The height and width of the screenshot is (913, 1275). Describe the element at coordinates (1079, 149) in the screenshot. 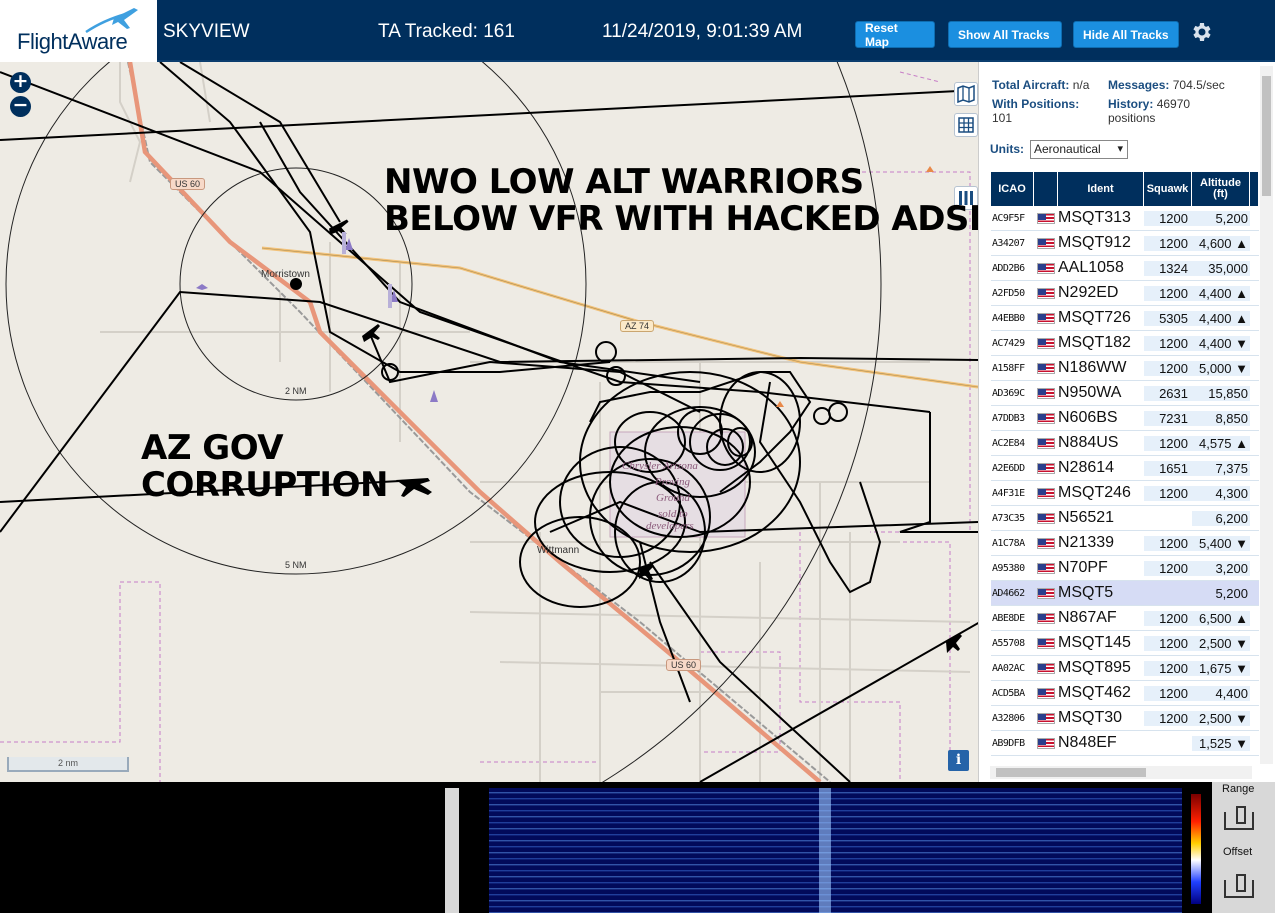

I see `units-select: Aeronautical` at that location.